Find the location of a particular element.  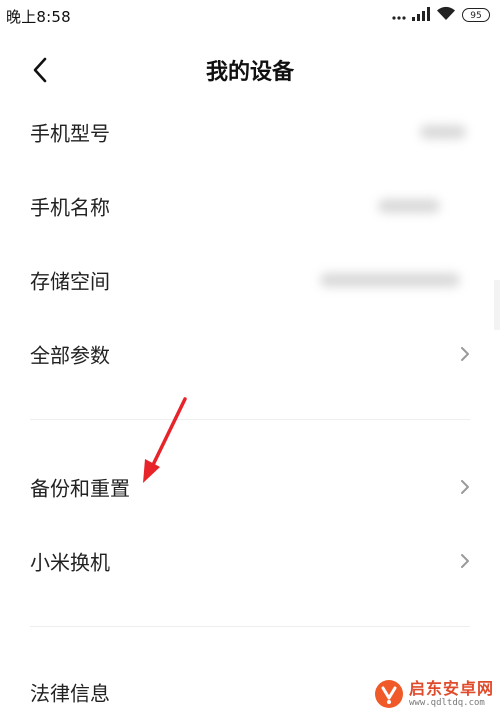

row-label: 手机名称 is located at coordinates (70, 207).